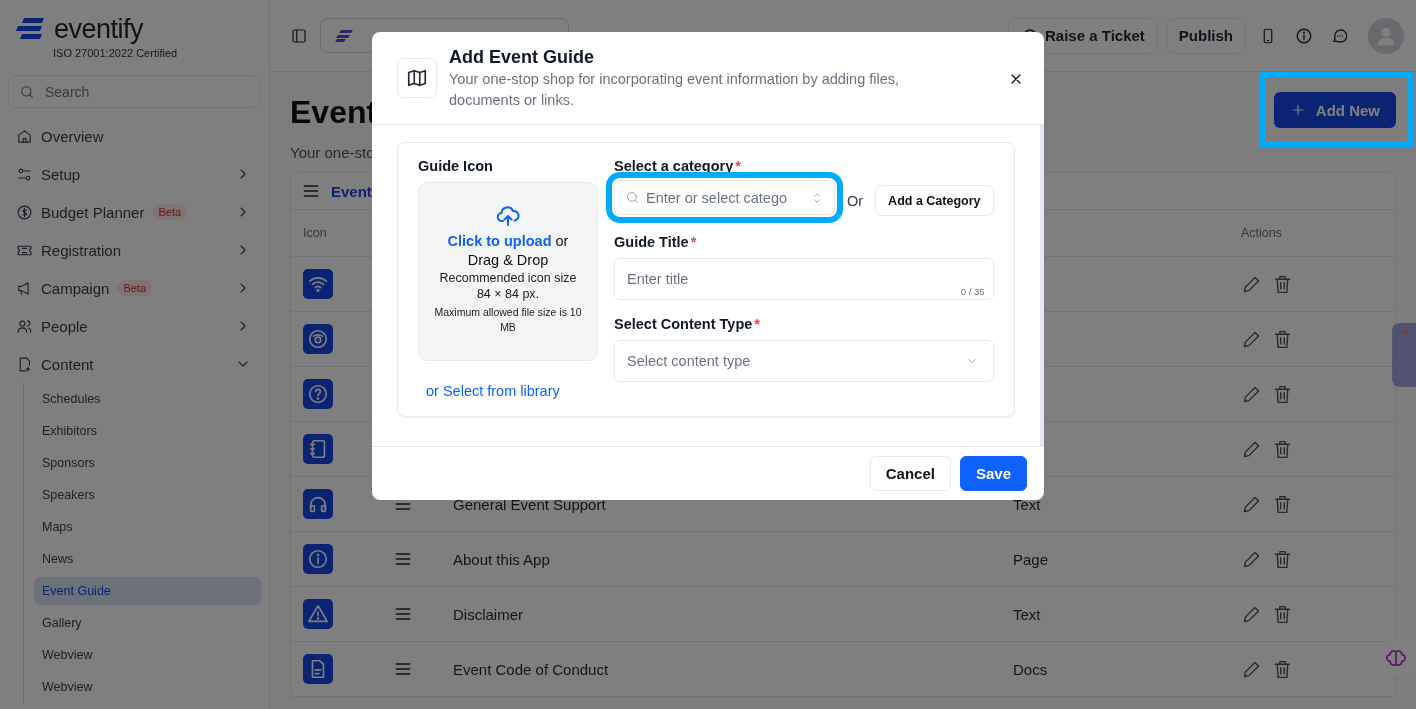  What do you see at coordinates (508, 251) in the screenshot?
I see `upload-text: Click to upload or Drag & Drop` at bounding box center [508, 251].